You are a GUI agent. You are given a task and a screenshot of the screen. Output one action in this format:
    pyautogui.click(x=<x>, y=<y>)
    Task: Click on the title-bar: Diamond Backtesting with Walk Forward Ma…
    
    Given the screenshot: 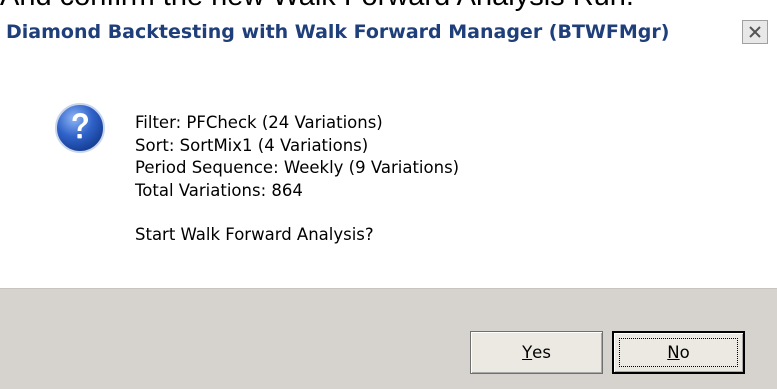 What is the action you would take?
    pyautogui.click(x=388, y=33)
    